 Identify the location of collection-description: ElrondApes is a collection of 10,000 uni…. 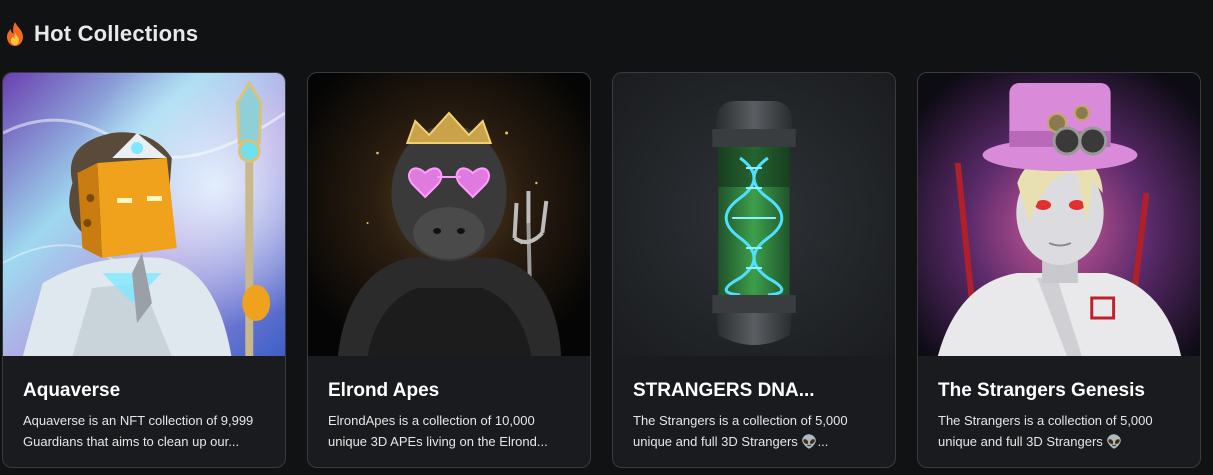
(438, 431).